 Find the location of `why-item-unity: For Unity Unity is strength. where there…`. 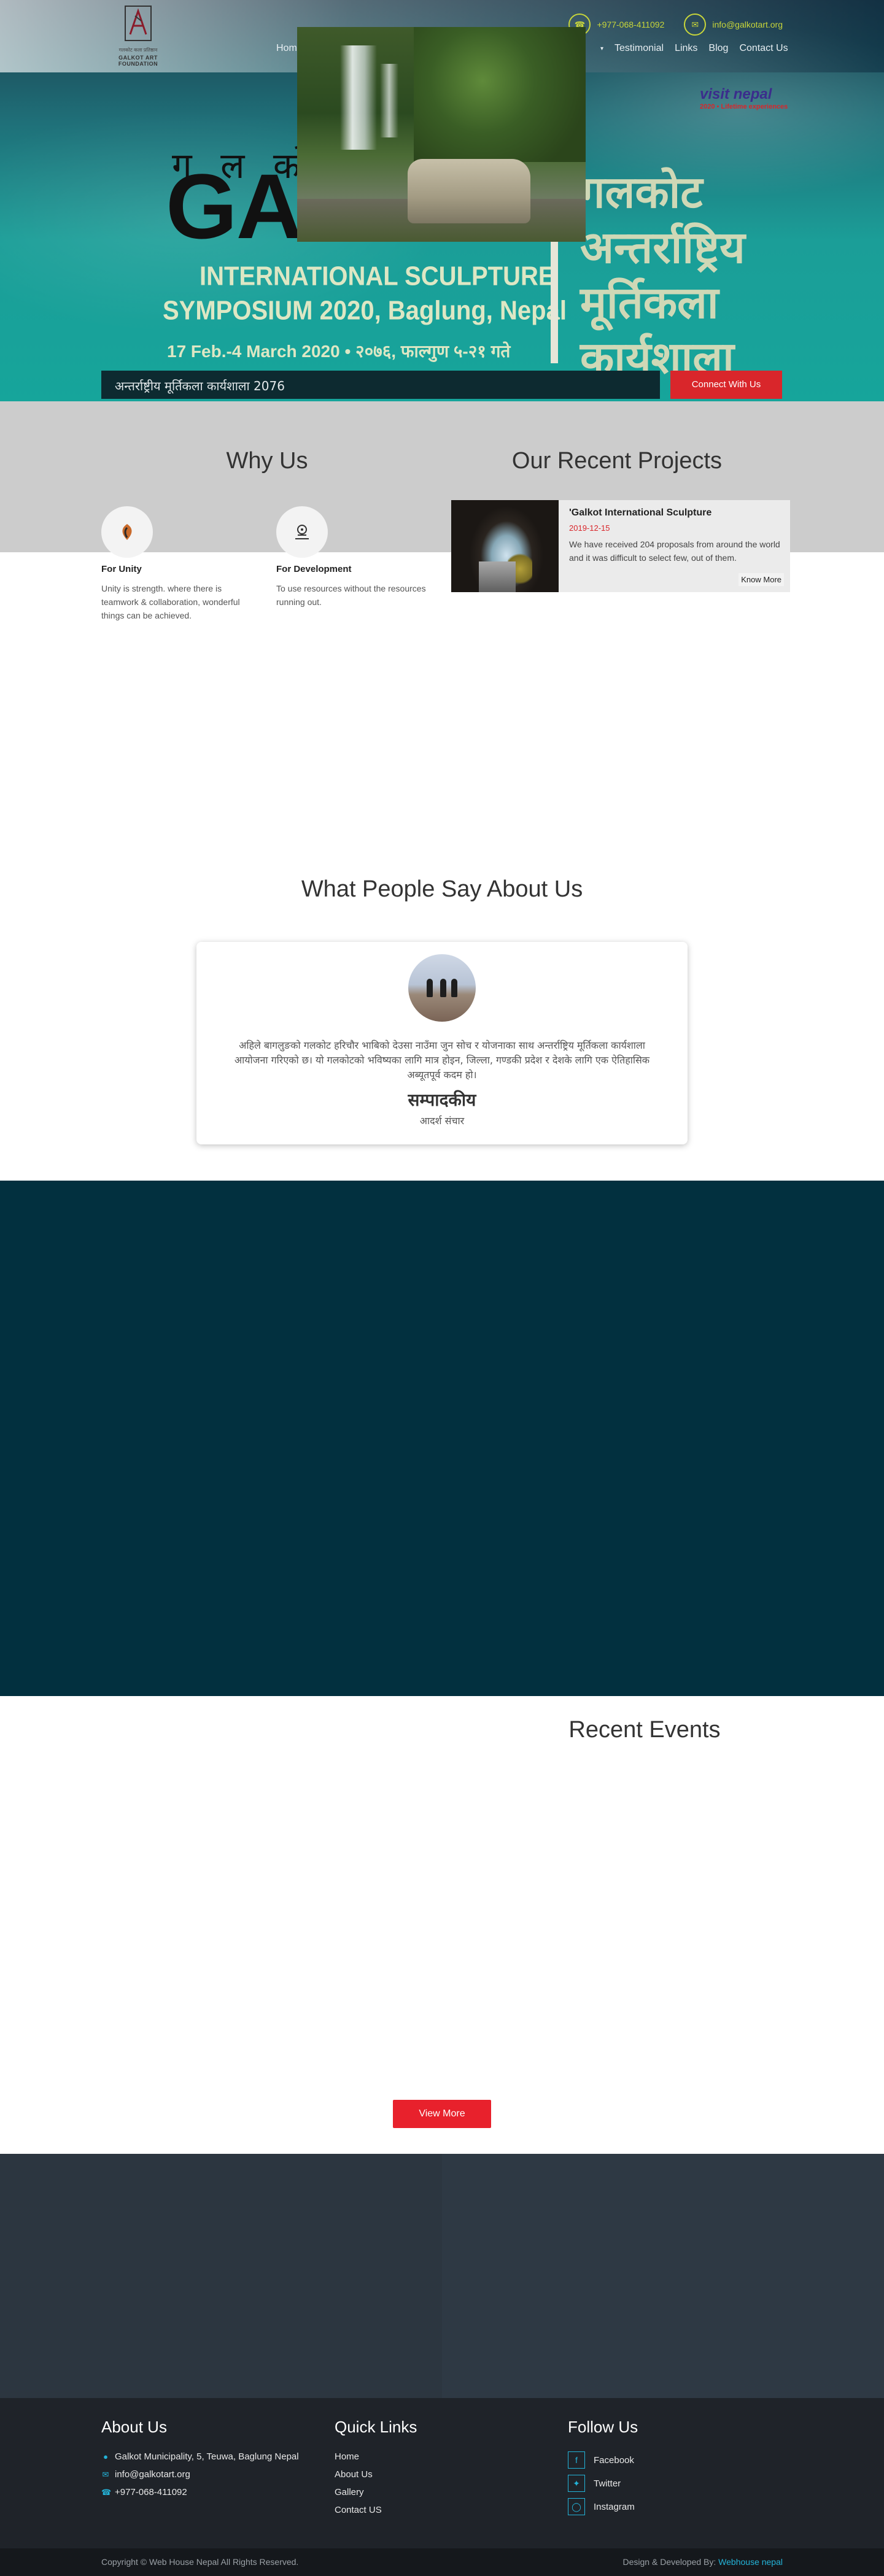

why-item-unity: For Unity Unity is strength. where there… is located at coordinates (178, 564).